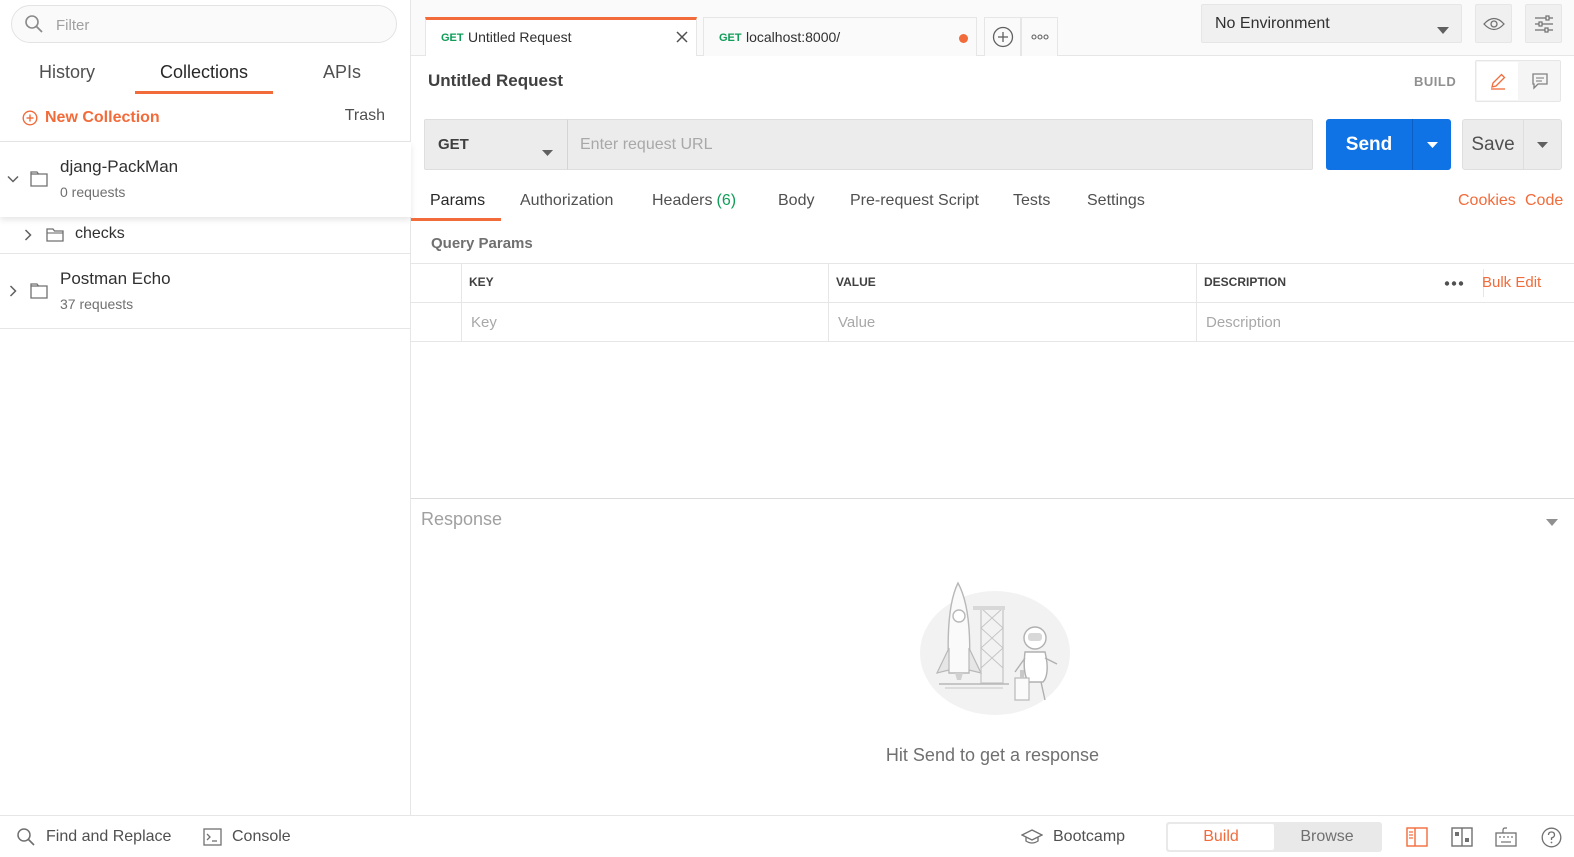 The height and width of the screenshot is (857, 1574). I want to click on params-table: KEY VALUE DESCRIPTION Bulk Edit, so click(992, 302).